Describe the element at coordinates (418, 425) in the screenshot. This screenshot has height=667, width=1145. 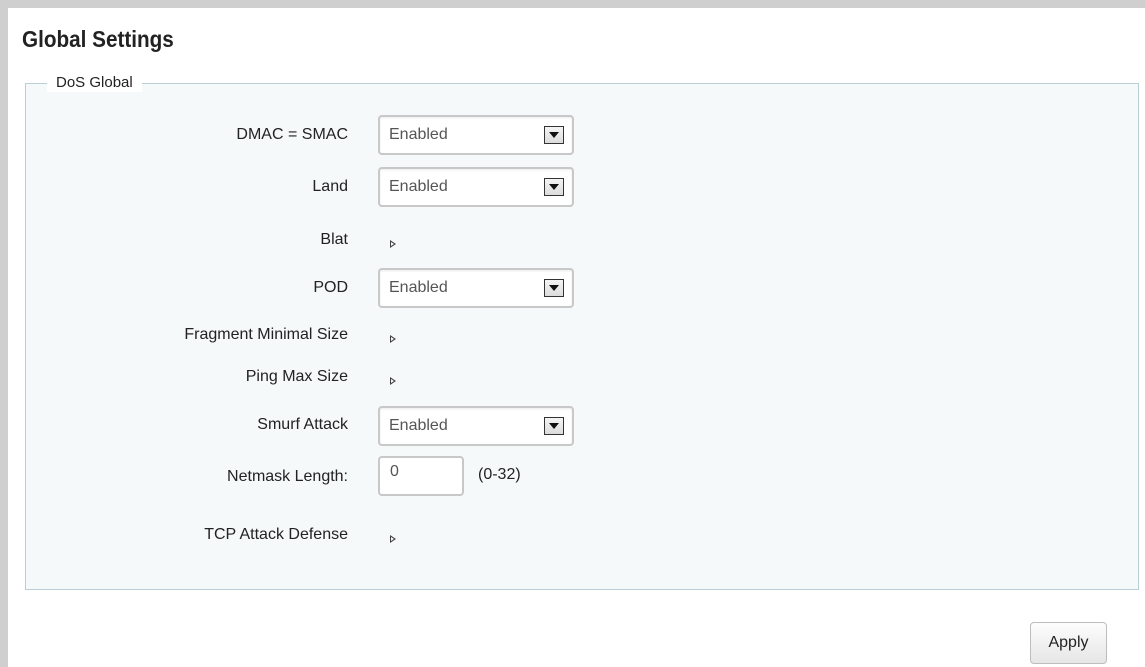
I see `smurf-attack-value: Enabled` at that location.